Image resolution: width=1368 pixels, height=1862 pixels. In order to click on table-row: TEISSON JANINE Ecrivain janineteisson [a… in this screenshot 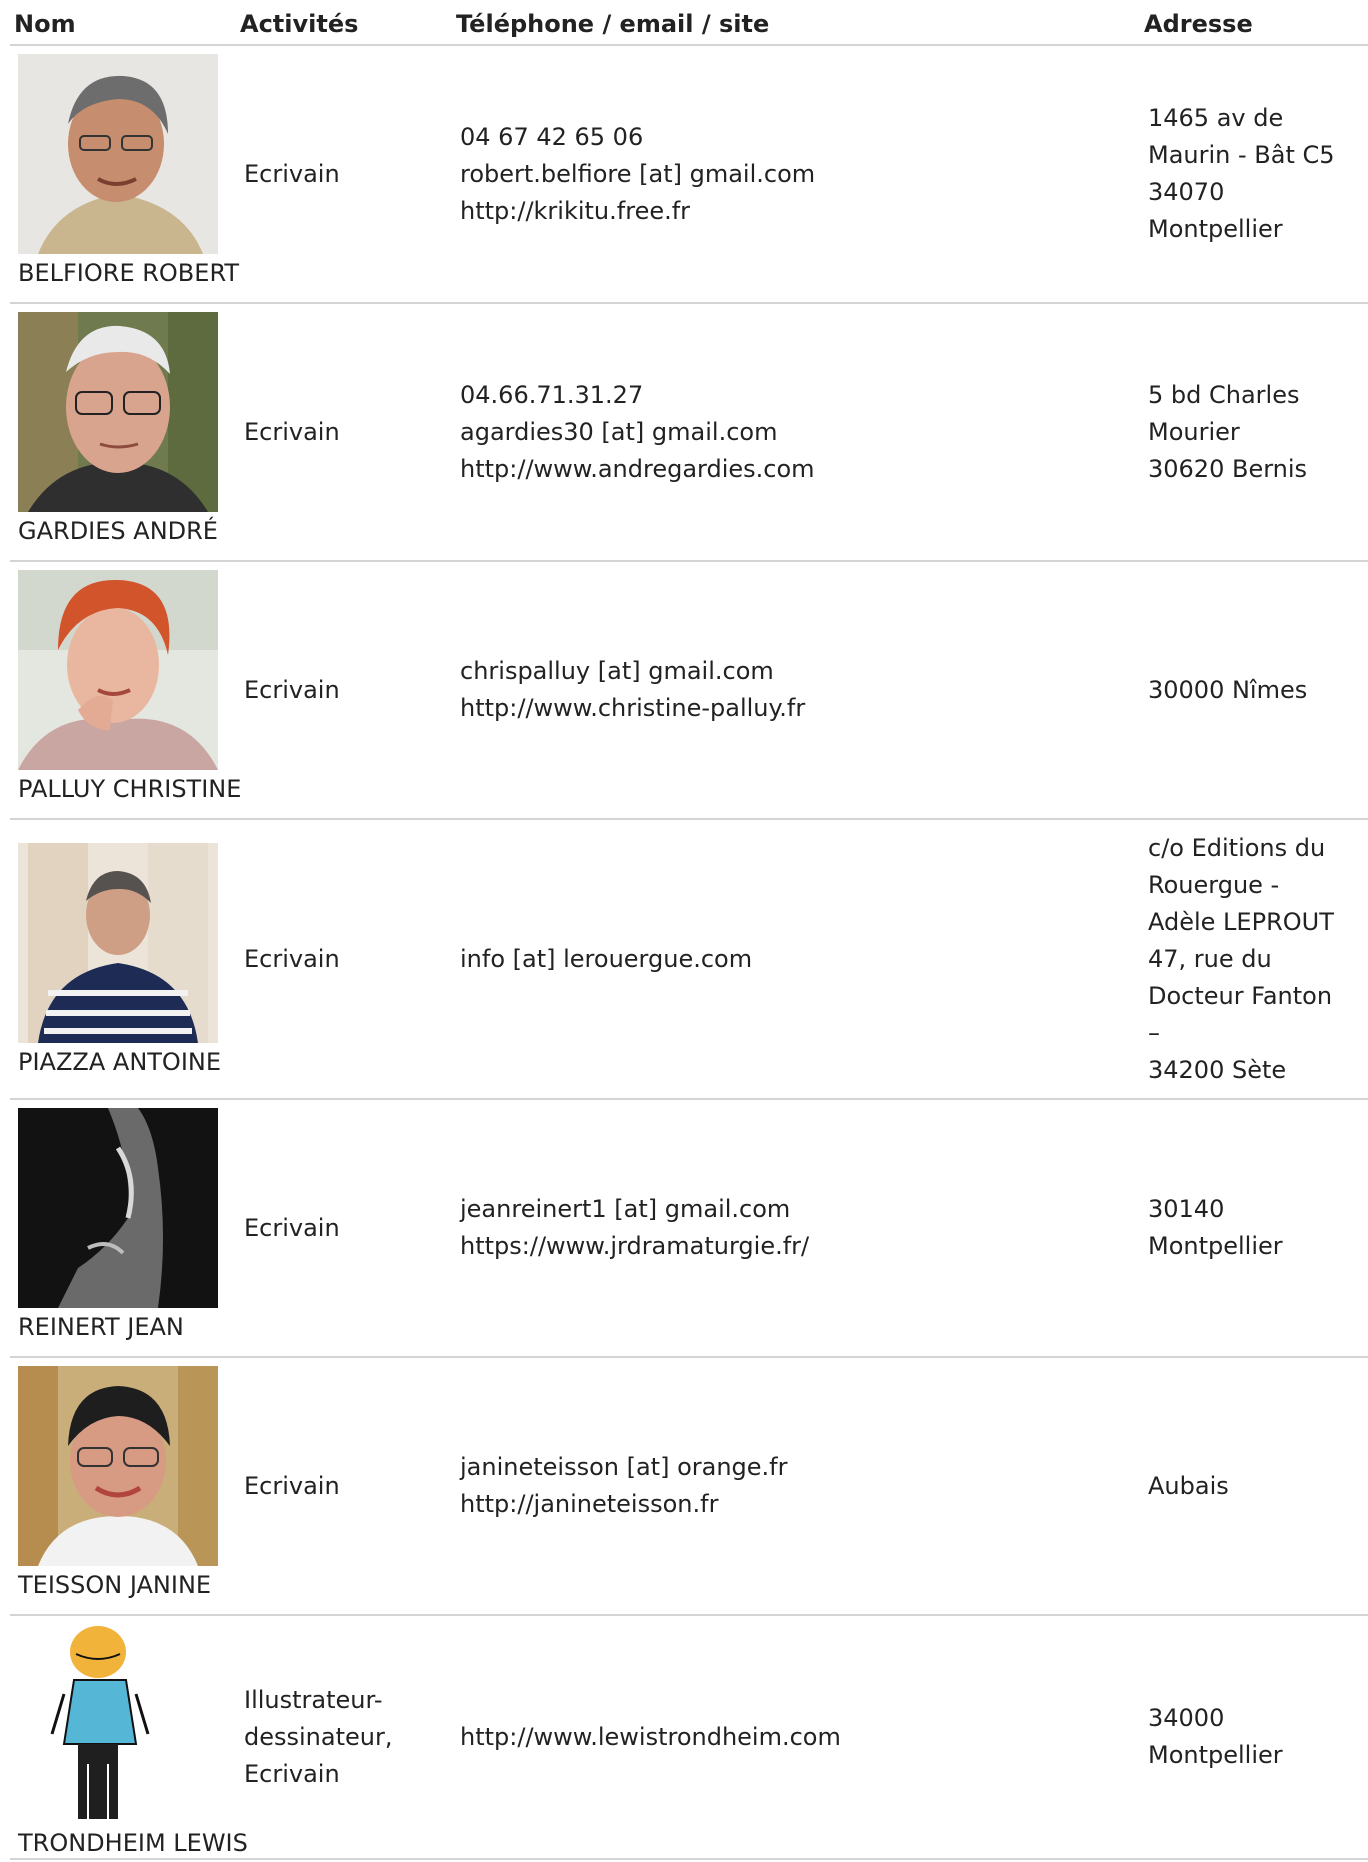, I will do `click(689, 1486)`.